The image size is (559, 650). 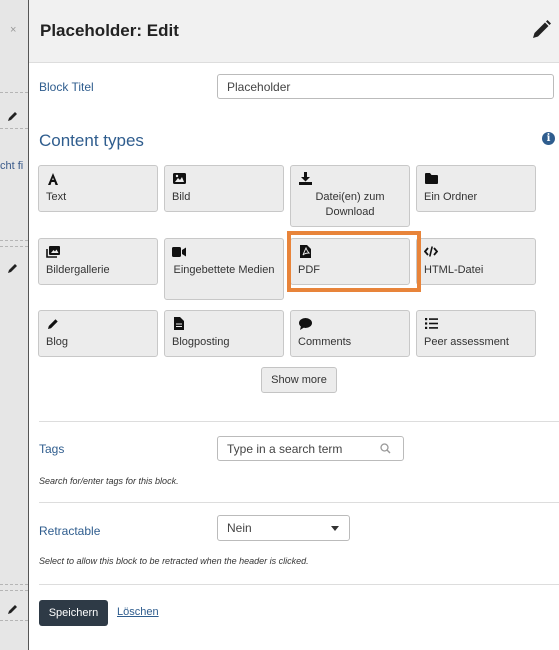 I want to click on retractable-select: Nein, so click(x=283, y=528).